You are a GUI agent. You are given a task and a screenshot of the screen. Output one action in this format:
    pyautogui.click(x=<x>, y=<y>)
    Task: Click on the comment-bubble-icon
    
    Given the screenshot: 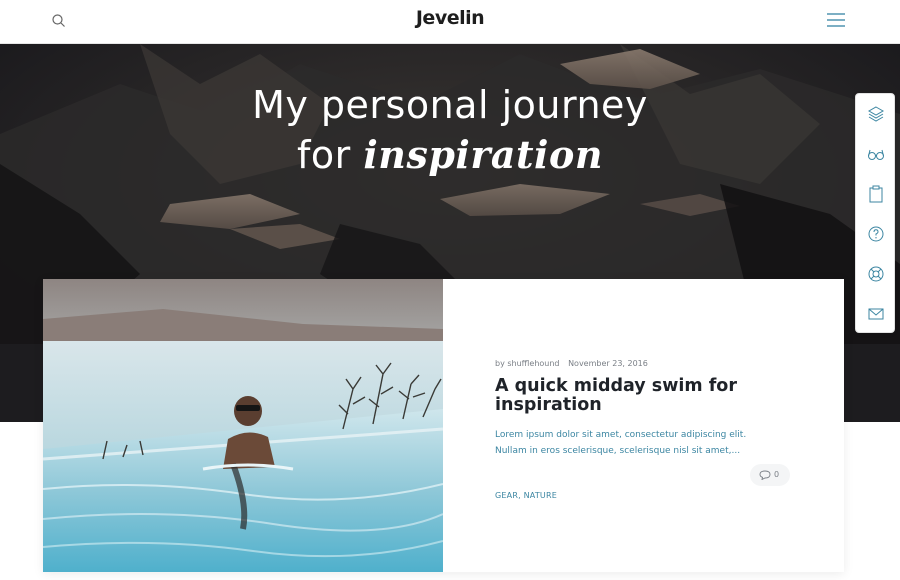 What is the action you would take?
    pyautogui.click(x=765, y=475)
    